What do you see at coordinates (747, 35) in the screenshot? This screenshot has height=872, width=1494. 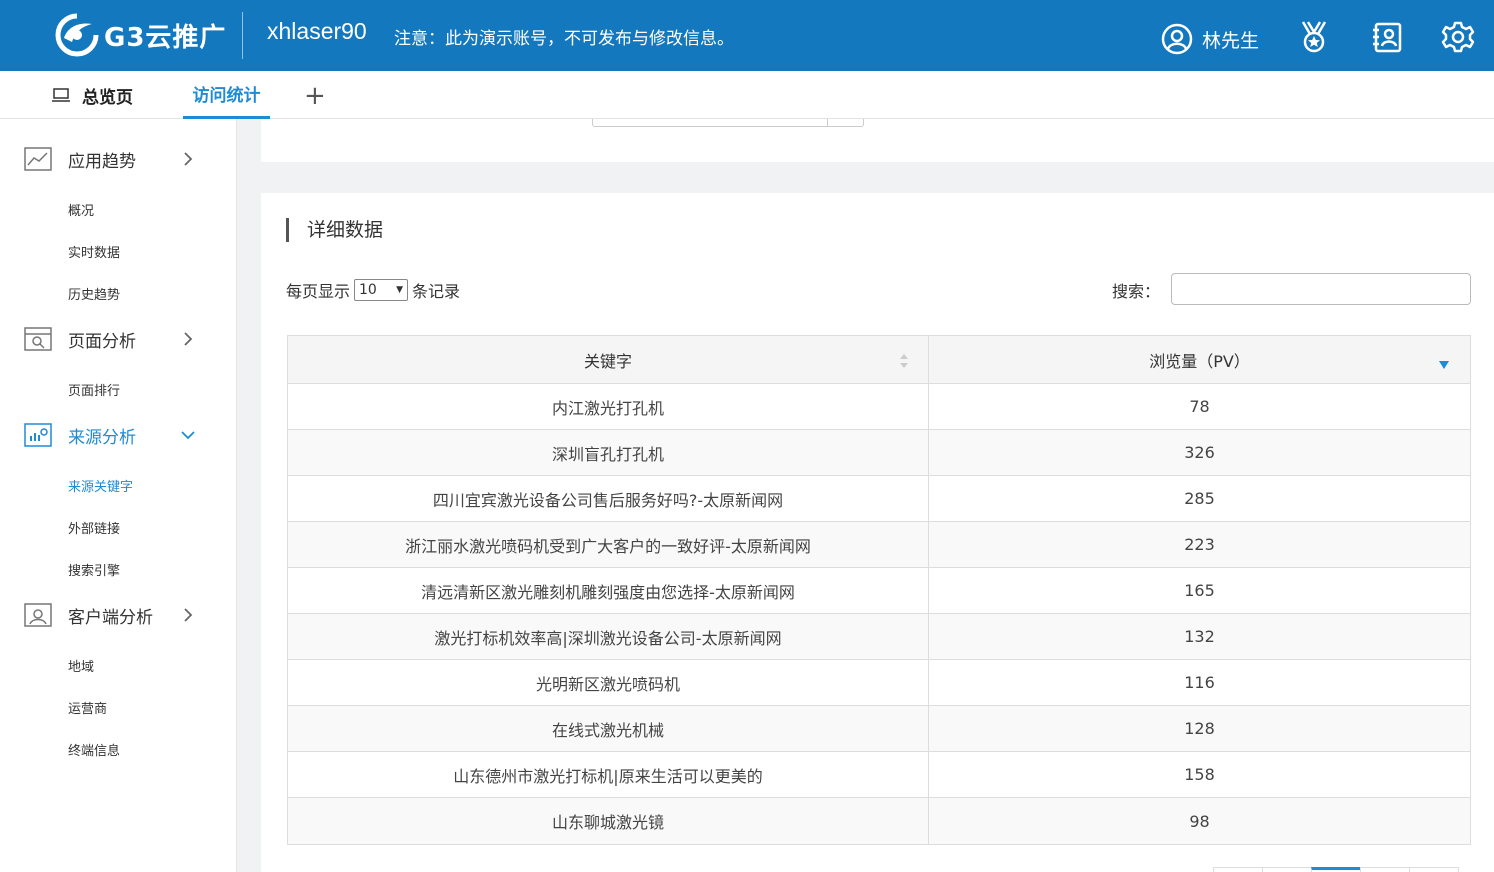 I see `top-header: G3云推广 xhlaser90 注意：此为演示账号，不可发布与修改信息。 林先生` at bounding box center [747, 35].